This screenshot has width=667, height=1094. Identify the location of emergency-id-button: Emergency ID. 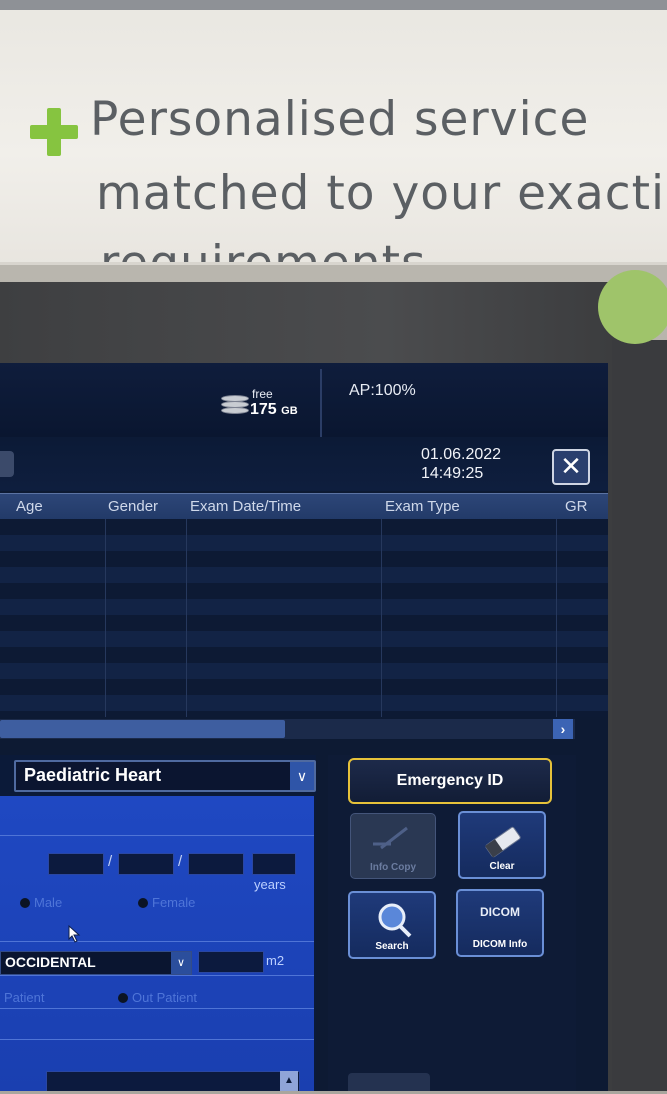
(450, 781).